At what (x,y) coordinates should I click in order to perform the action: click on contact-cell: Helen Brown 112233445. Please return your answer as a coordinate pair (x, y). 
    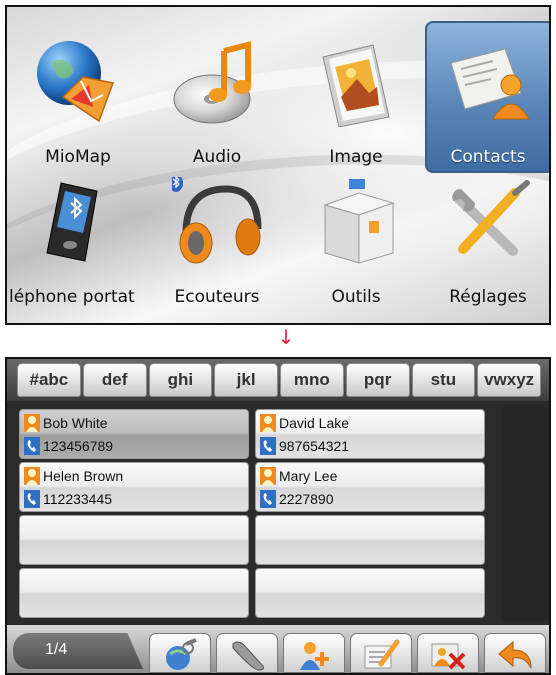
    Looking at the image, I should click on (134, 487).